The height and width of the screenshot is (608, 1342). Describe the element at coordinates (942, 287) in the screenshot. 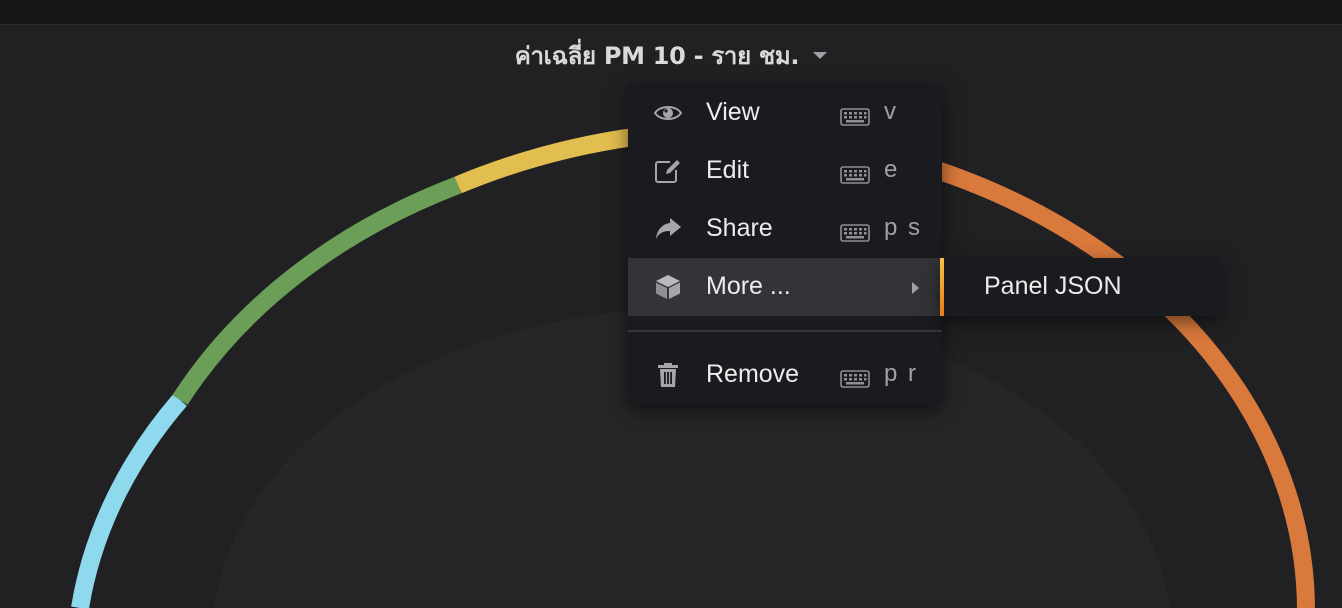

I see `submenu-accent-bar` at that location.